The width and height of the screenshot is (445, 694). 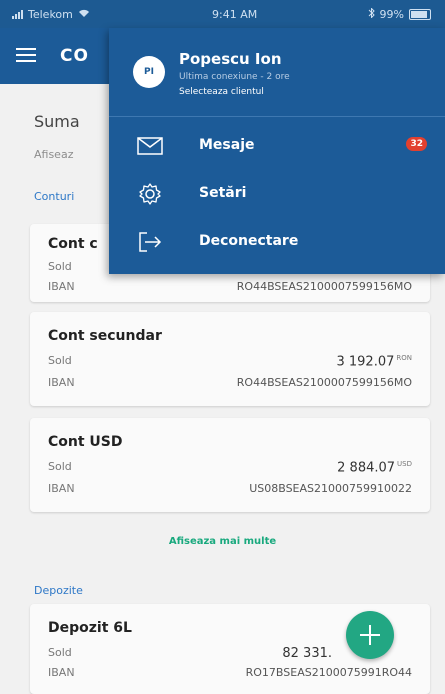 What do you see at coordinates (277, 194) in the screenshot?
I see `menu-item-settings: Setări` at bounding box center [277, 194].